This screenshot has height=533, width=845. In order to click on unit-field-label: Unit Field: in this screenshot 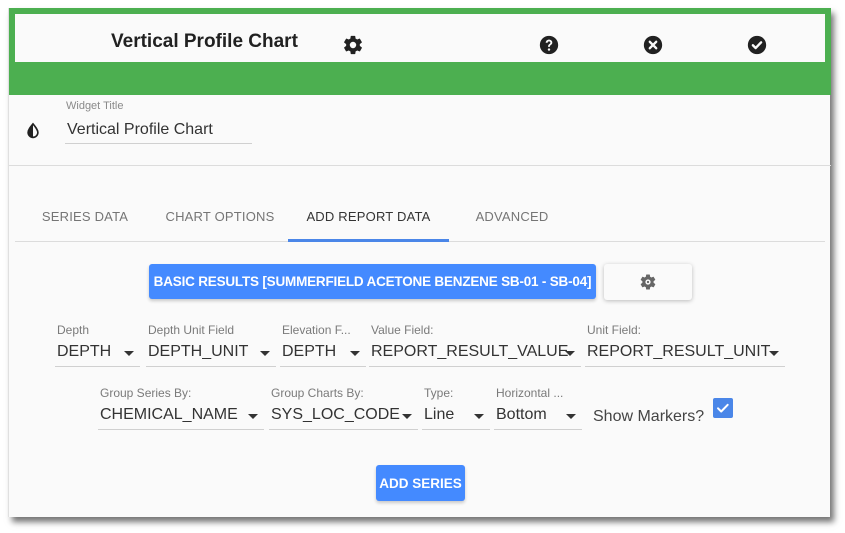, I will do `click(614, 330)`.